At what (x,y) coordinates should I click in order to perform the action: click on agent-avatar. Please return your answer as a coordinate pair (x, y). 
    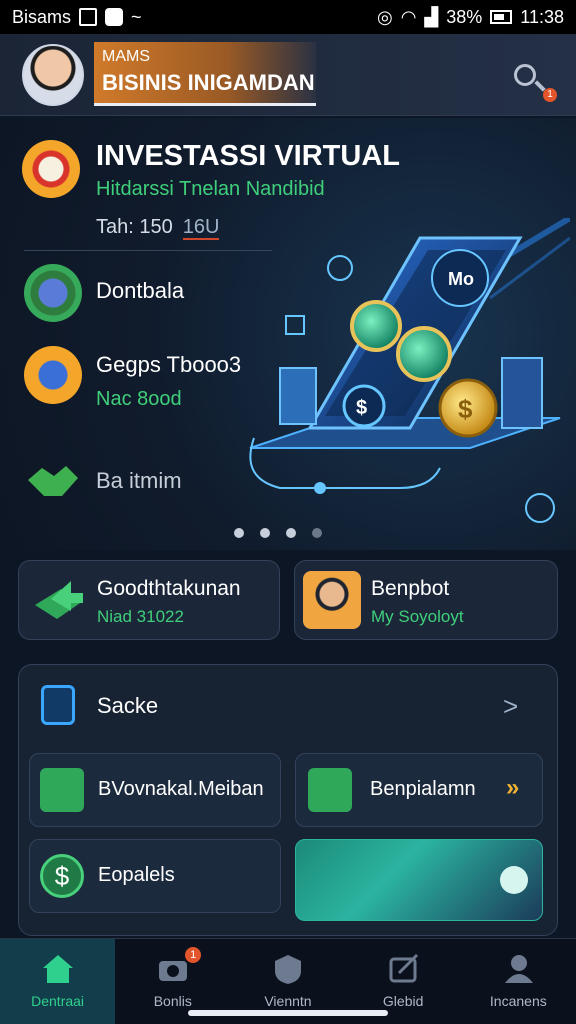
    Looking at the image, I should click on (332, 600).